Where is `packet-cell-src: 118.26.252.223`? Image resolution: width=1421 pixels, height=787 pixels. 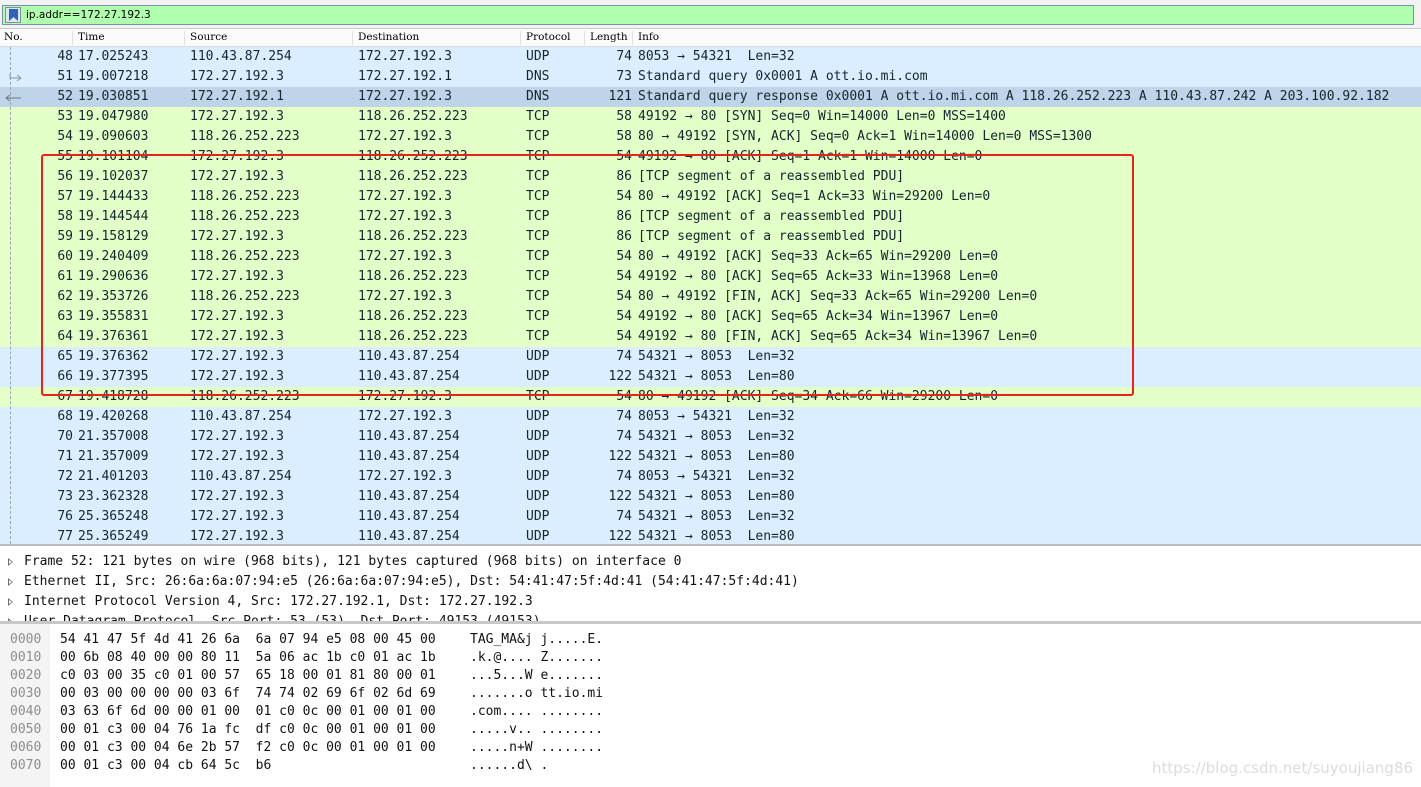 packet-cell-src: 118.26.252.223 is located at coordinates (245, 256).